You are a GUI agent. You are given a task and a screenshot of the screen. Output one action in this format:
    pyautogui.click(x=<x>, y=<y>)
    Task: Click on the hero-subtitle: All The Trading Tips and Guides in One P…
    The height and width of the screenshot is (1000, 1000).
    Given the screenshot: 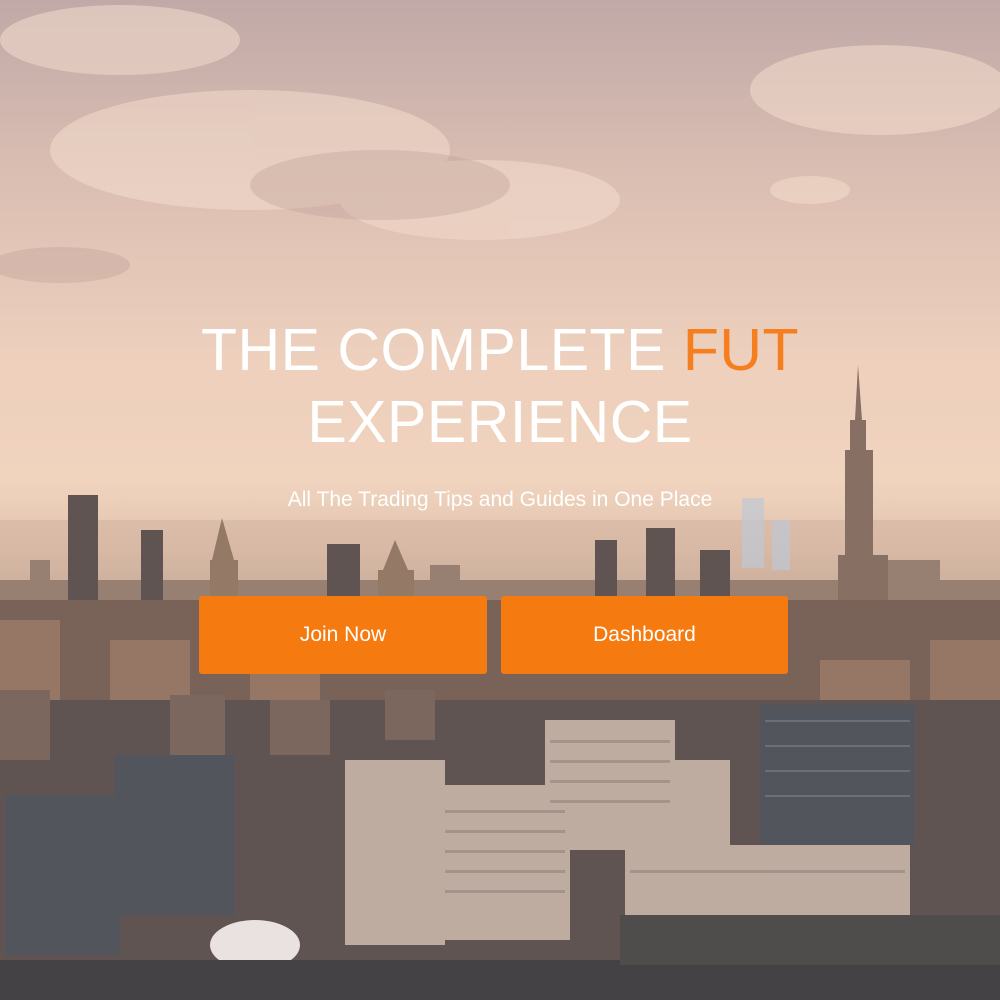 What is the action you would take?
    pyautogui.click(x=500, y=499)
    